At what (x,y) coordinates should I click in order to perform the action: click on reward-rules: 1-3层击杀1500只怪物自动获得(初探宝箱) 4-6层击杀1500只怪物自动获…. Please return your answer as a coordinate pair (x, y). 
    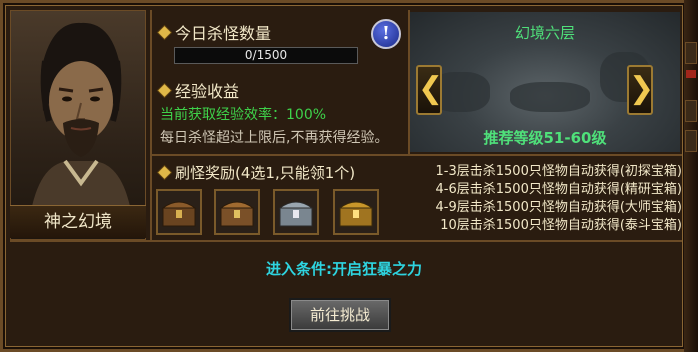
    Looking at the image, I should click on (534, 199).